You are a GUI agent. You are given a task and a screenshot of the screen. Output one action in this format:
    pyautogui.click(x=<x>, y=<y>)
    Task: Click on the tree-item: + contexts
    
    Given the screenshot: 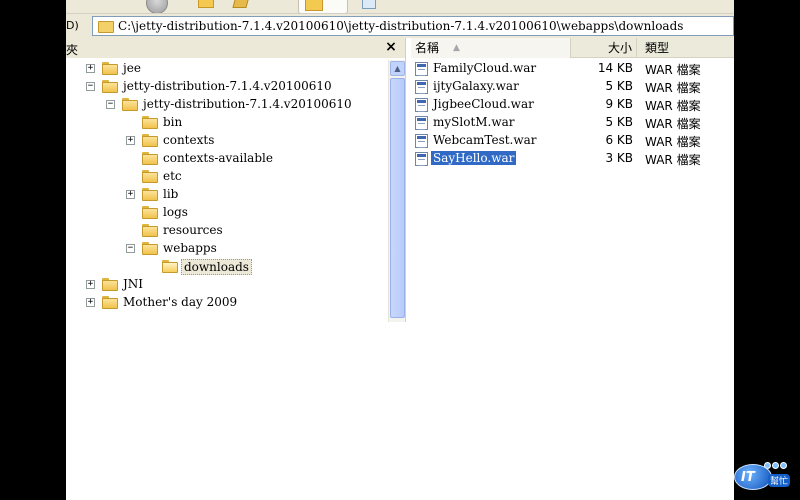 What is the action you would take?
    pyautogui.click(x=226, y=141)
    